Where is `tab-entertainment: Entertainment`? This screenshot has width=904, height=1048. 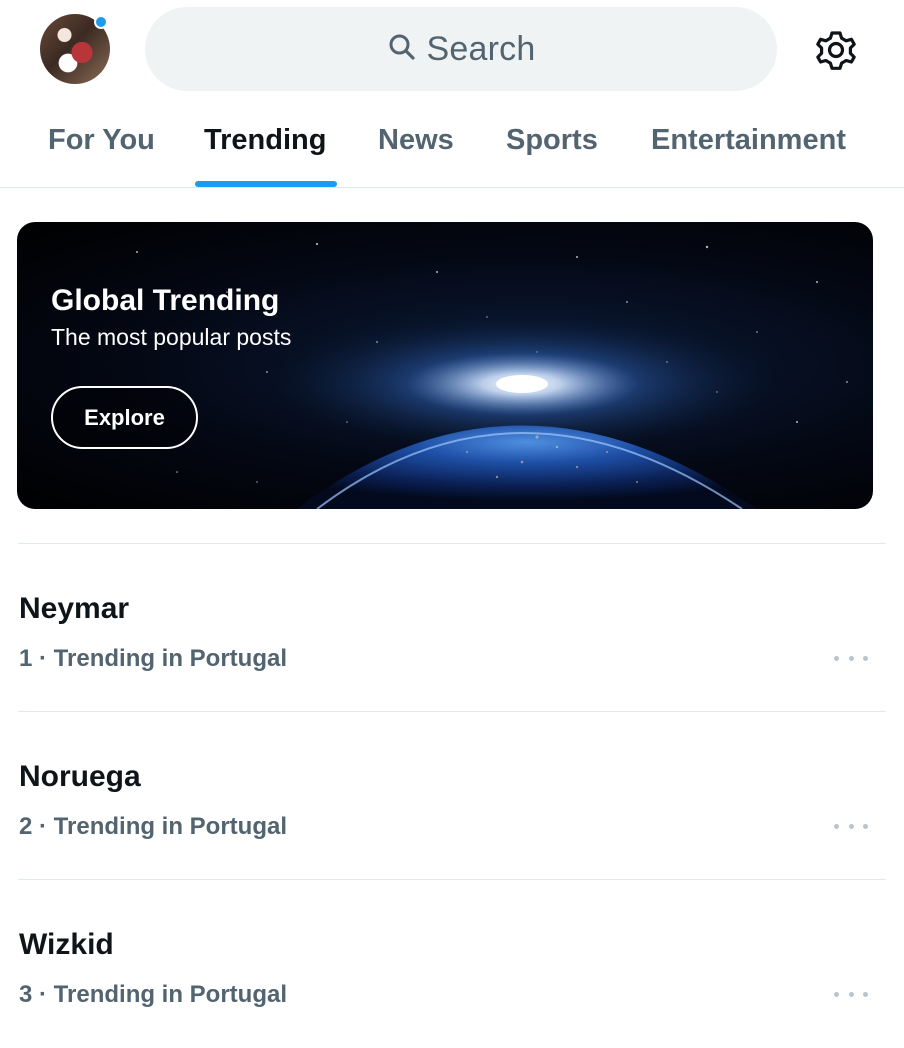
tab-entertainment: Entertainment is located at coordinates (748, 140).